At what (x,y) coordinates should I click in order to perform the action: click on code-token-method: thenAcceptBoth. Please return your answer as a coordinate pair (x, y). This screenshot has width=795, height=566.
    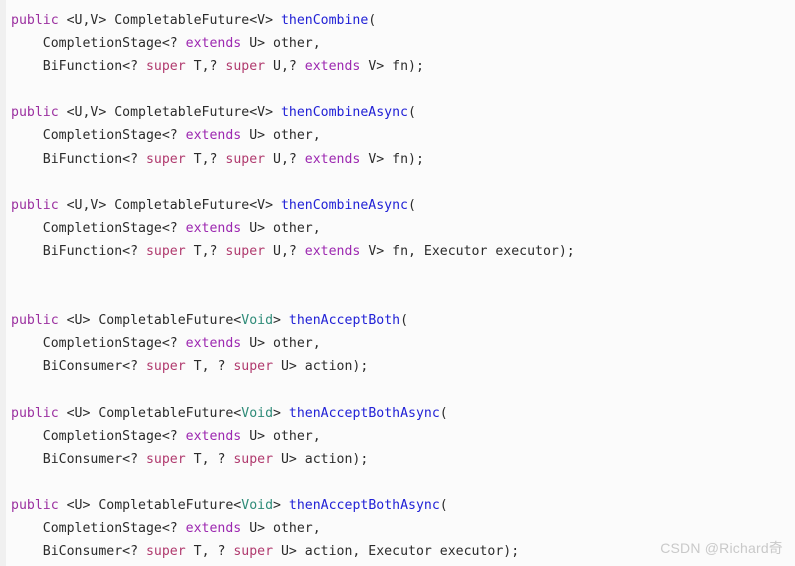
    Looking at the image, I should click on (344, 321).